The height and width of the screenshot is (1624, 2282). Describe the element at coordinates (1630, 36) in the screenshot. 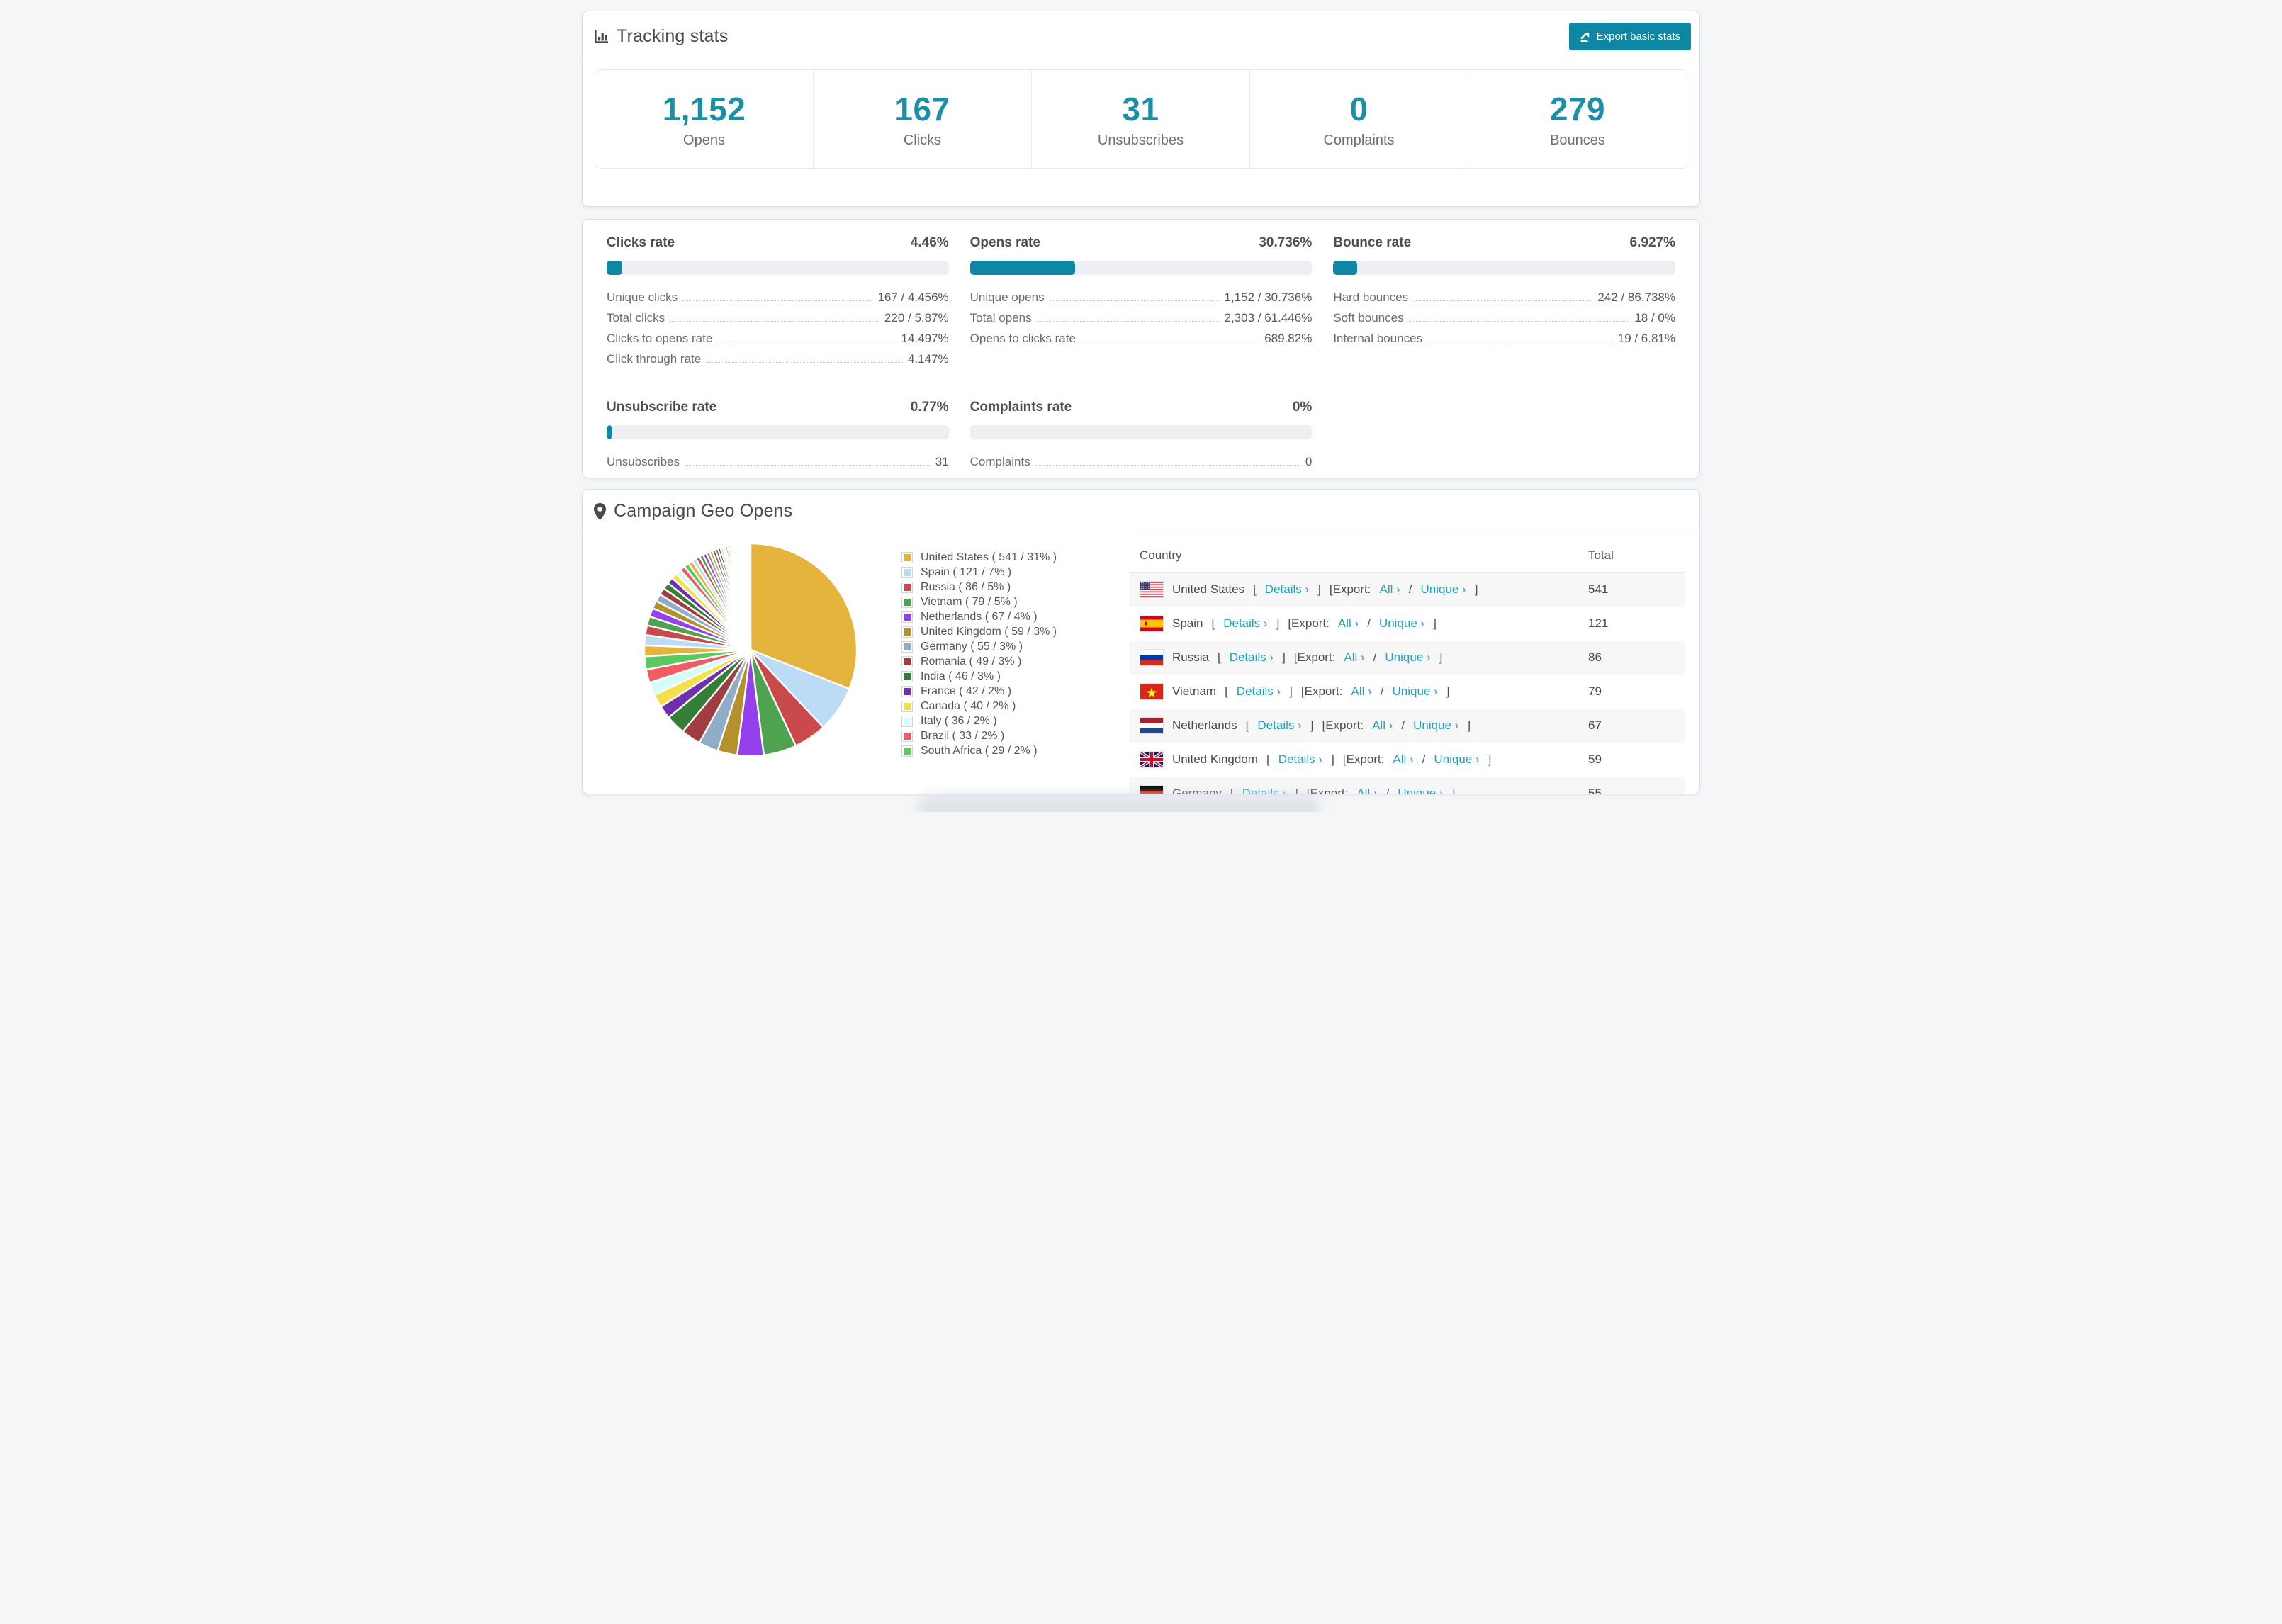

I see `export-basic-stats-button: Export basic stats` at that location.